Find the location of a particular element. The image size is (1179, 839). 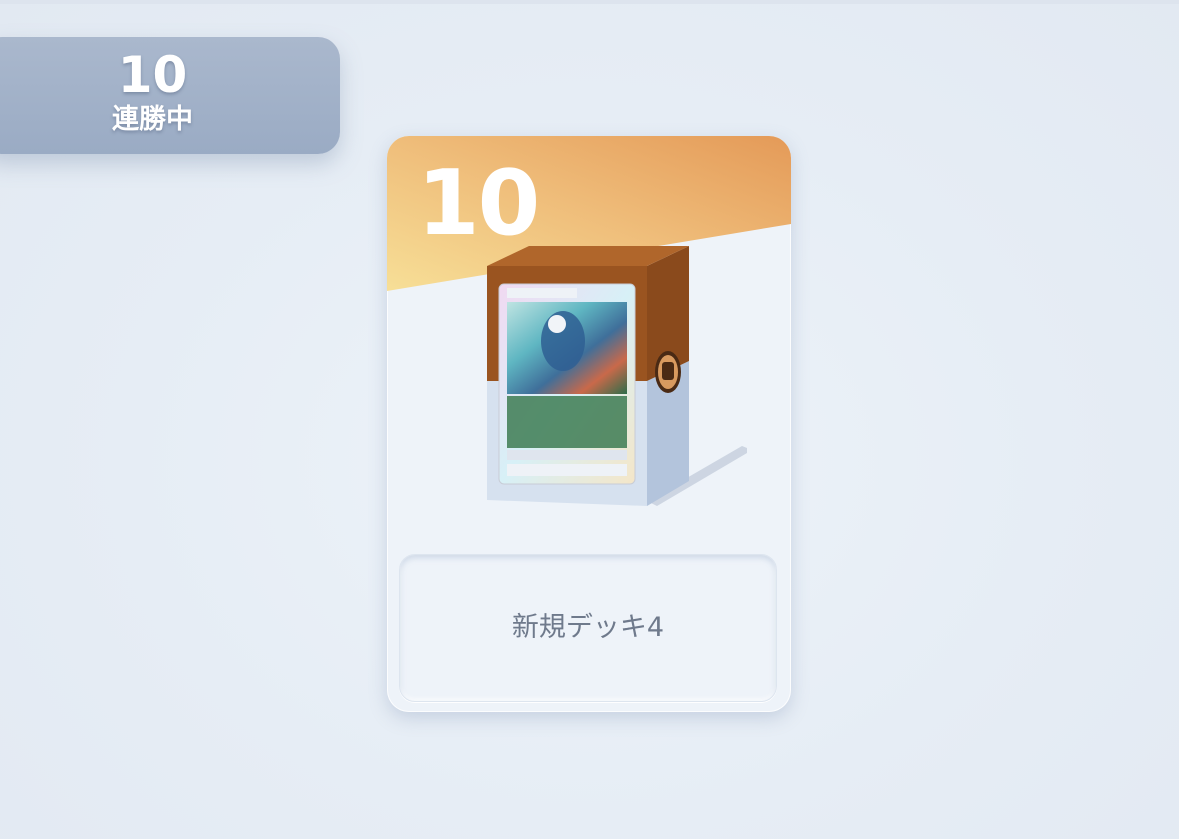

fighting-type-icon is located at coordinates (668, 372).